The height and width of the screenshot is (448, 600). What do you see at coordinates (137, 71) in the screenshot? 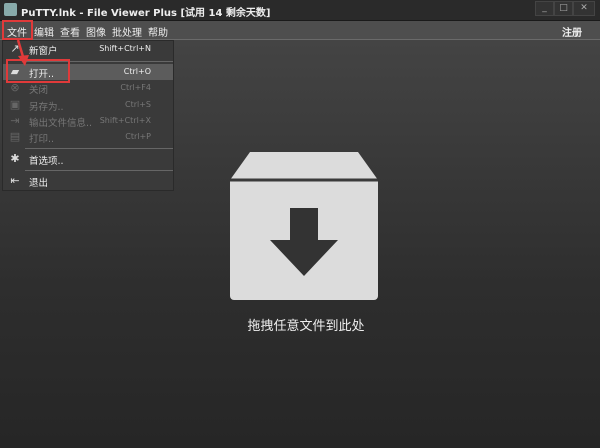
I see `menu-item-shortcut: Ctrl+O` at bounding box center [137, 71].